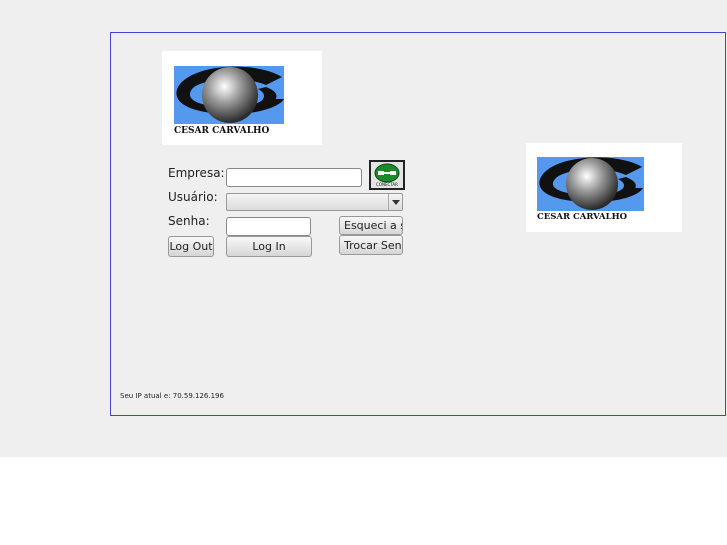 The image size is (727, 545). Describe the element at coordinates (387, 184) in the screenshot. I see `conectar-text: CONECTAR` at that location.